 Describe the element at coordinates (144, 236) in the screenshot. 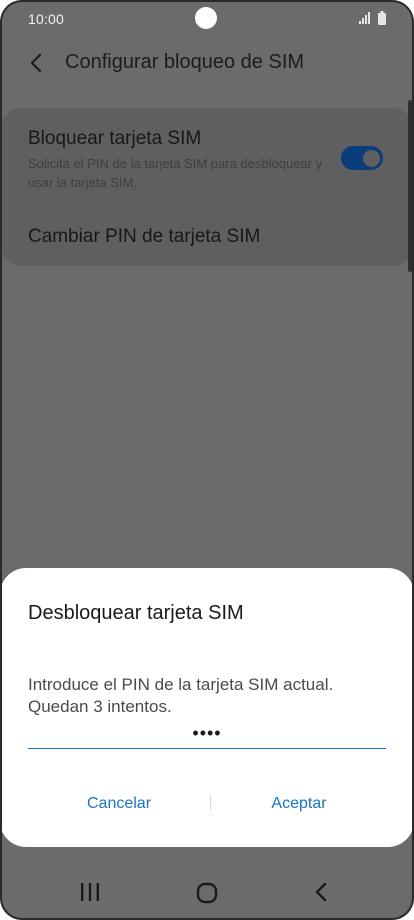

I see `change-pin-title: Cambiar PIN de tarjeta SIM` at that location.